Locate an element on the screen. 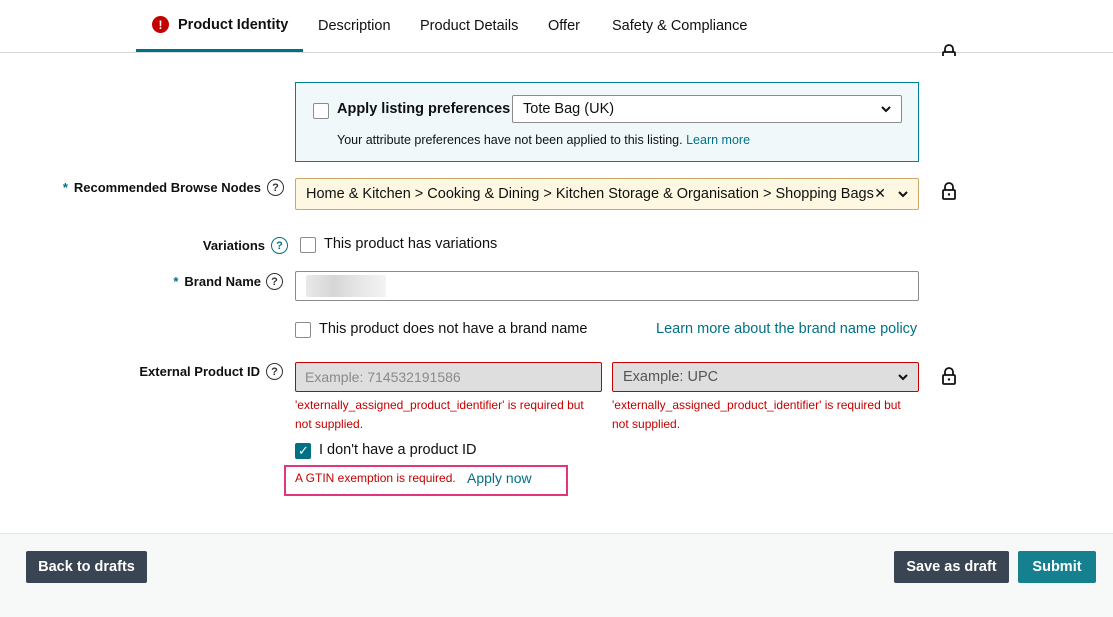 This screenshot has width=1113, height=617. brand-name-label: * Brand Name is located at coordinates (180, 281).